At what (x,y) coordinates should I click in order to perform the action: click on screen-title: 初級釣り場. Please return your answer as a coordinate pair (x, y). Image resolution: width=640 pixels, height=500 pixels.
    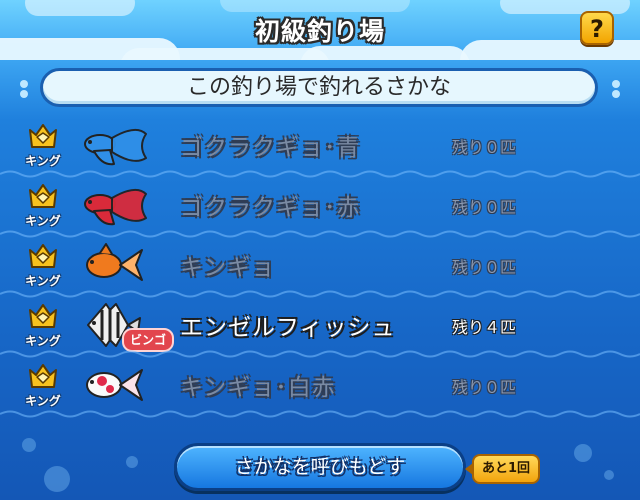
    Looking at the image, I should click on (319, 31).